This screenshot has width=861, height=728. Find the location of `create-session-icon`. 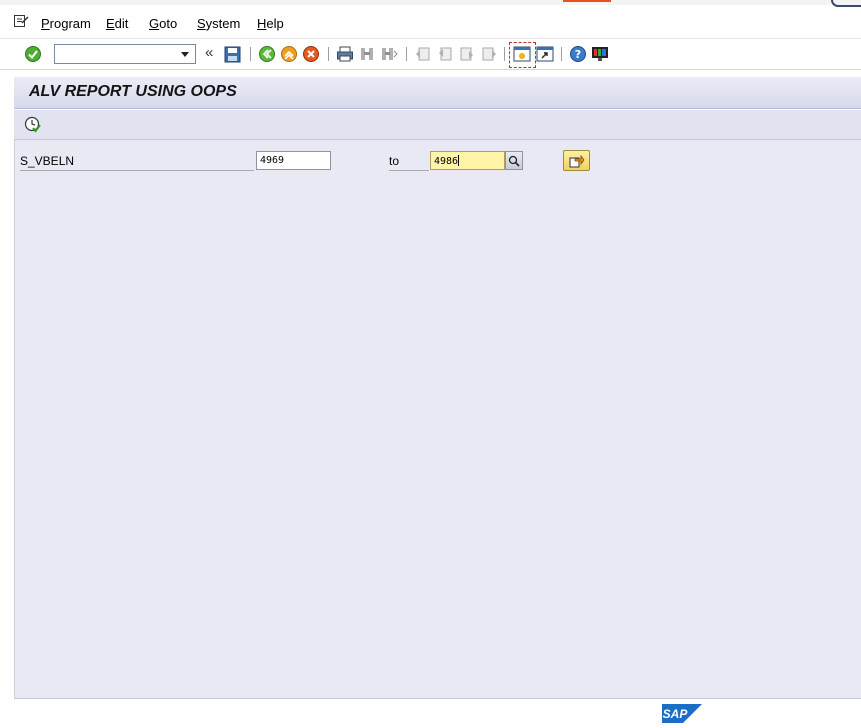

create-session-icon is located at coordinates (522, 54).